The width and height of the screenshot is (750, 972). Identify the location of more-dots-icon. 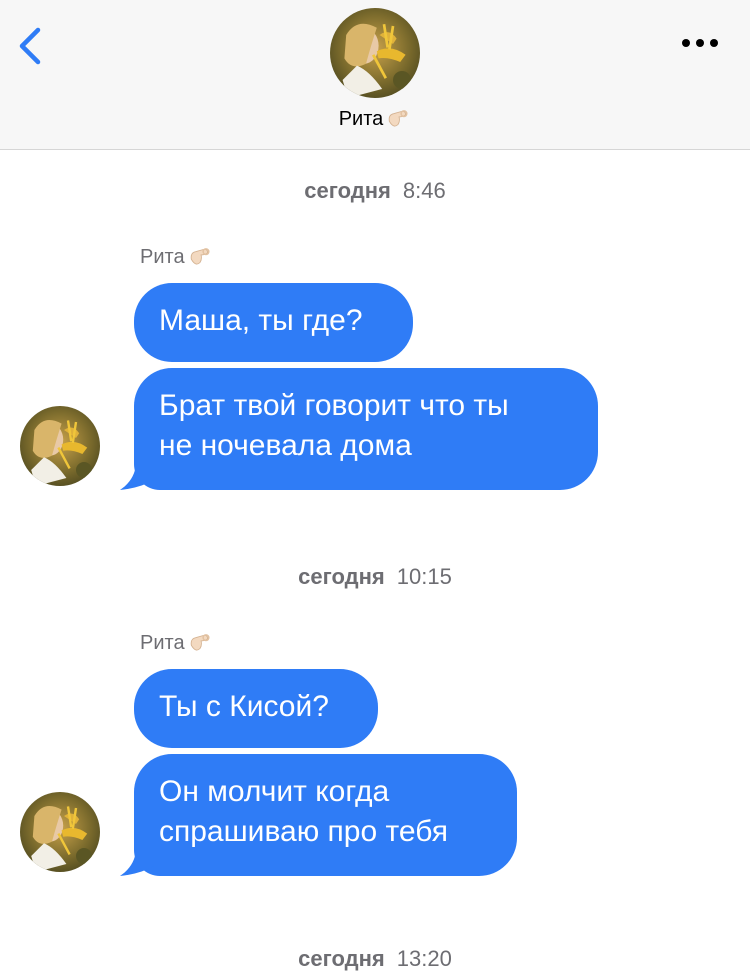
(700, 43).